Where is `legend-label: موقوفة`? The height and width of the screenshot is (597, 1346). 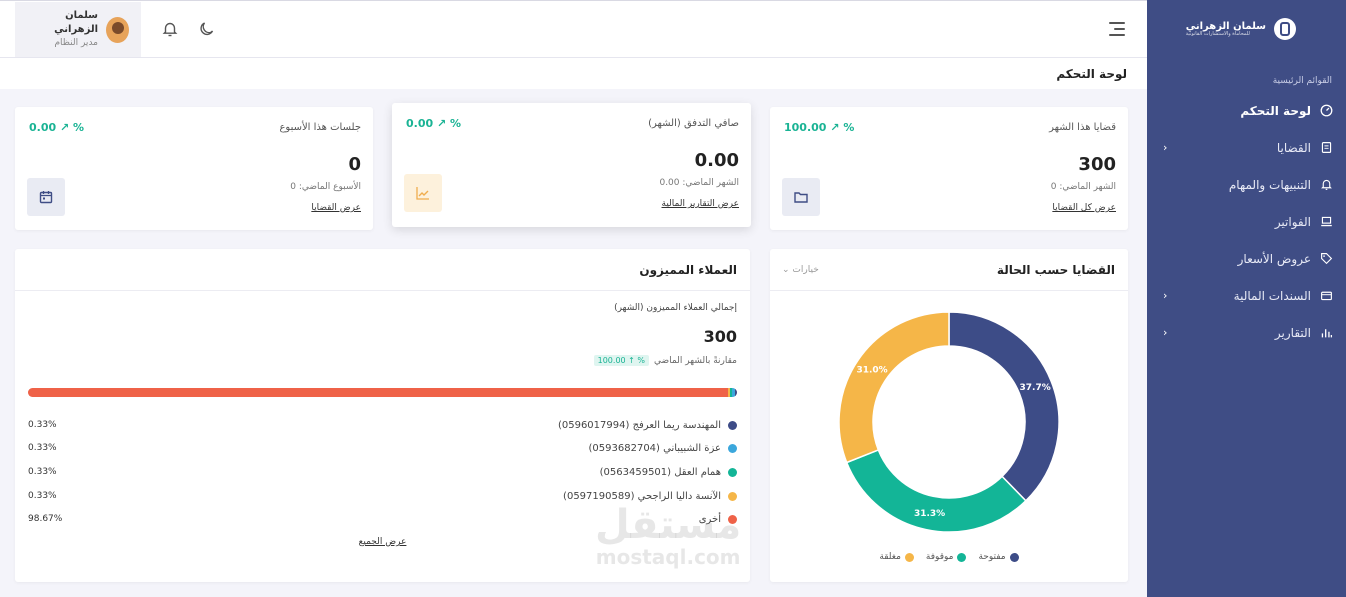 legend-label: موقوفة is located at coordinates (939, 557).